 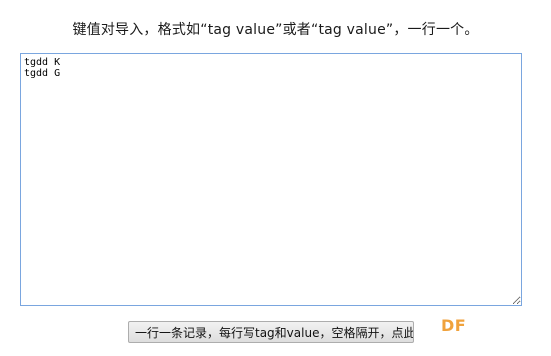 What do you see at coordinates (271, 332) in the screenshot?
I see `submit-button: 一行一条记录，每行写tag和value，空格隔开，点此提交` at bounding box center [271, 332].